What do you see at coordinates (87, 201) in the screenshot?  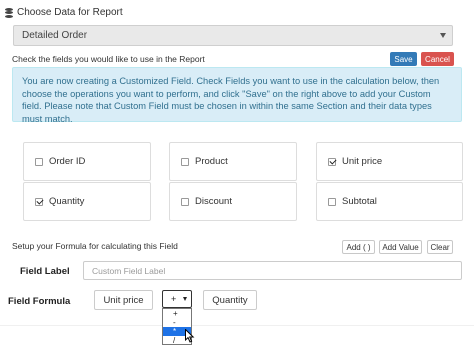 I see `field-option-quantity: Quantity` at bounding box center [87, 201].